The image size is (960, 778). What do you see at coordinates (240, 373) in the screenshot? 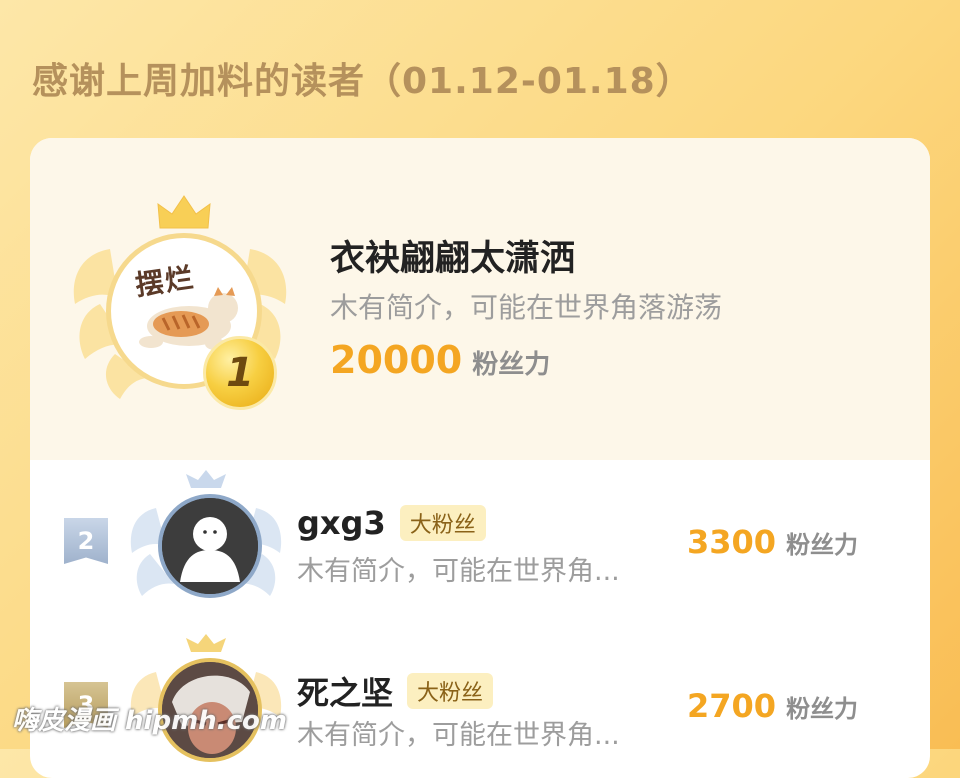
I see `rank-badge-1: 1` at bounding box center [240, 373].